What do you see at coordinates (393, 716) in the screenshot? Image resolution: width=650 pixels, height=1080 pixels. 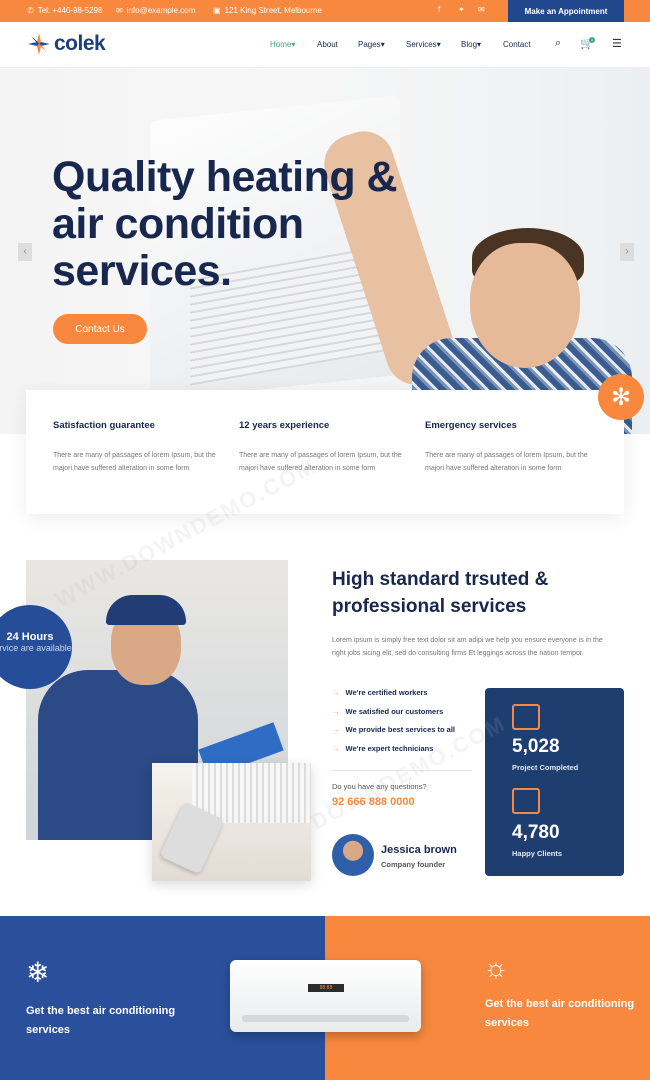 I see `list-item: → We satisfied our customers` at bounding box center [393, 716].